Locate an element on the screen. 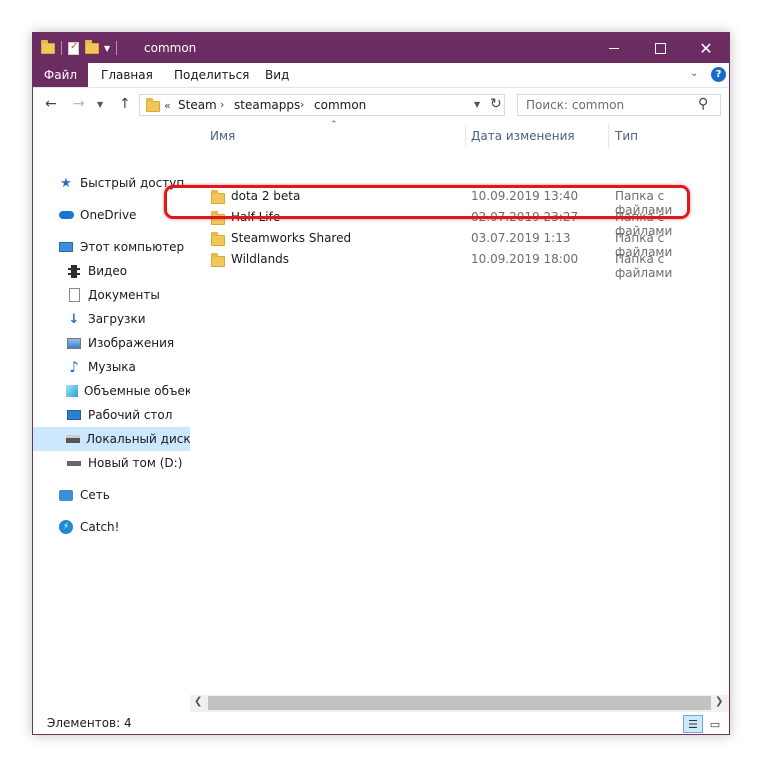  sidebar-item-network: Сеть is located at coordinates (111, 495).